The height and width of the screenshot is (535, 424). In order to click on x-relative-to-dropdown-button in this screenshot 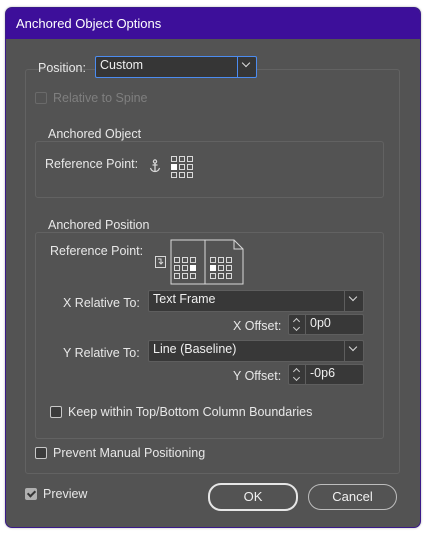, I will do `click(353, 301)`.